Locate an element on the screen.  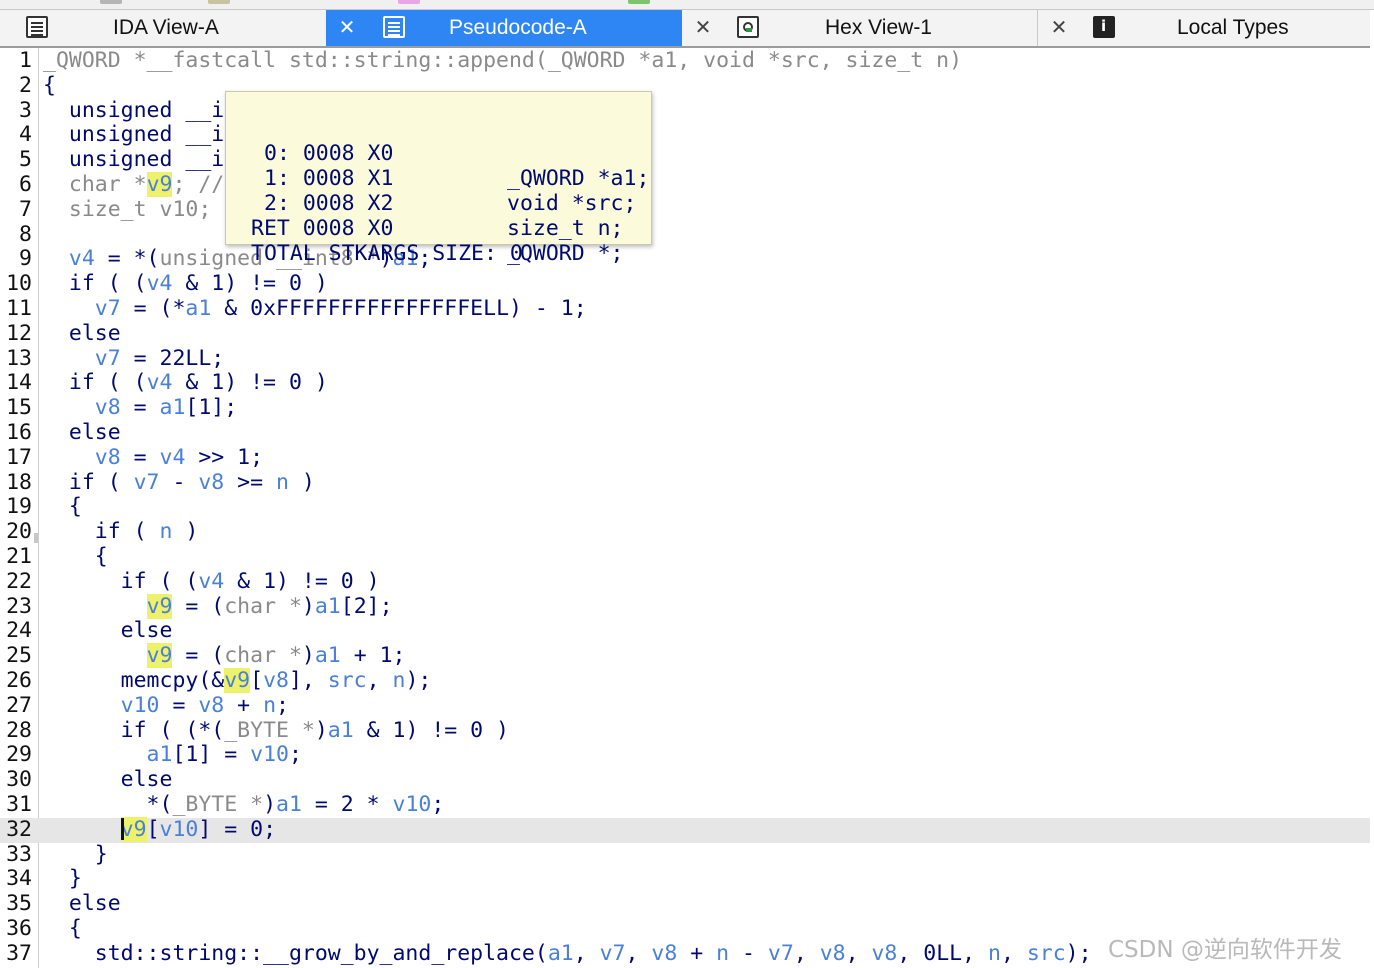
code-line: 5 unsigned __int64 v8; // x10 is located at coordinates (685, 160).